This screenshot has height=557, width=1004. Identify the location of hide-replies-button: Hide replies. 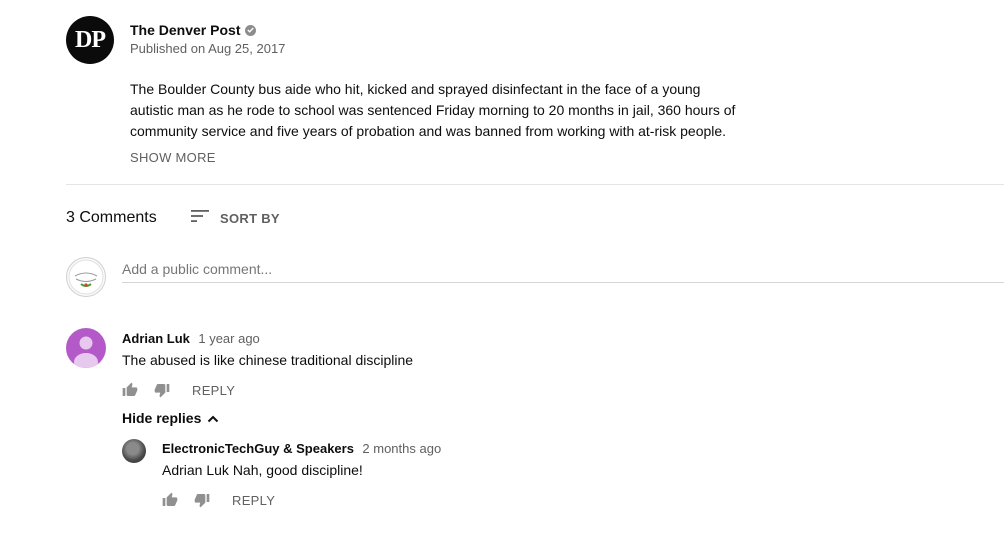
(170, 418).